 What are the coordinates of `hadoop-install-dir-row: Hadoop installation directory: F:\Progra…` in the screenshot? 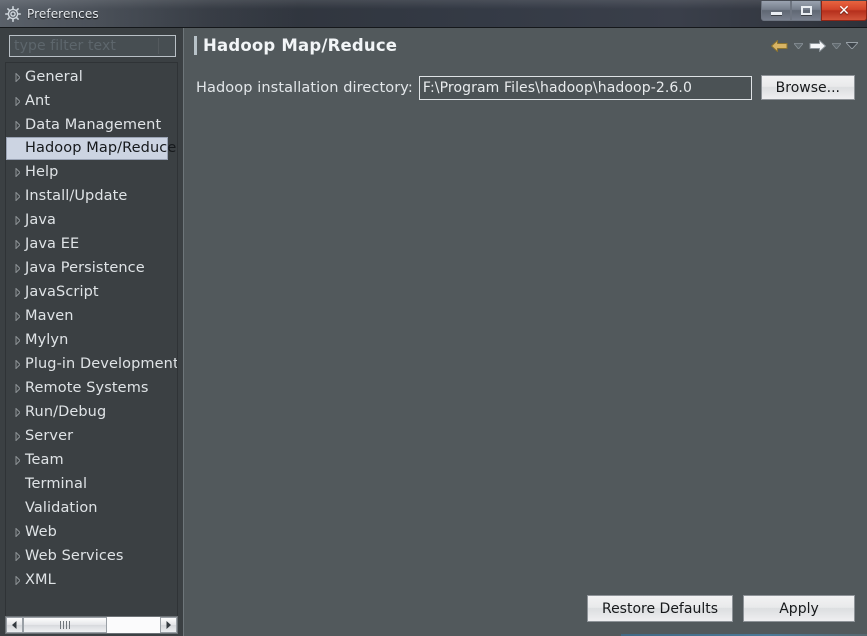 It's located at (525, 87).